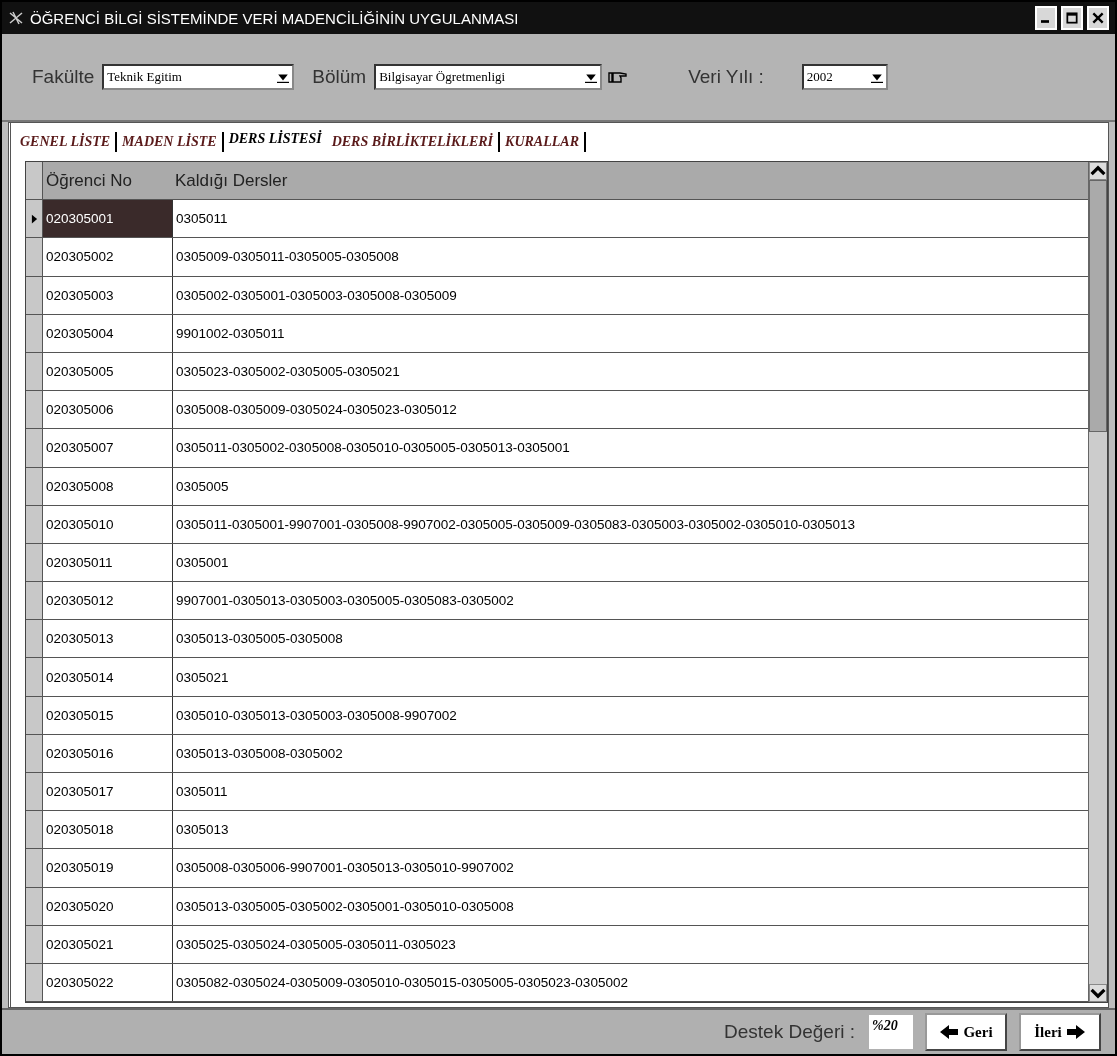 Image resolution: width=1117 pixels, height=1056 pixels. What do you see at coordinates (275, 139) in the screenshot?
I see `tab: DERS LİSTESİ` at bounding box center [275, 139].